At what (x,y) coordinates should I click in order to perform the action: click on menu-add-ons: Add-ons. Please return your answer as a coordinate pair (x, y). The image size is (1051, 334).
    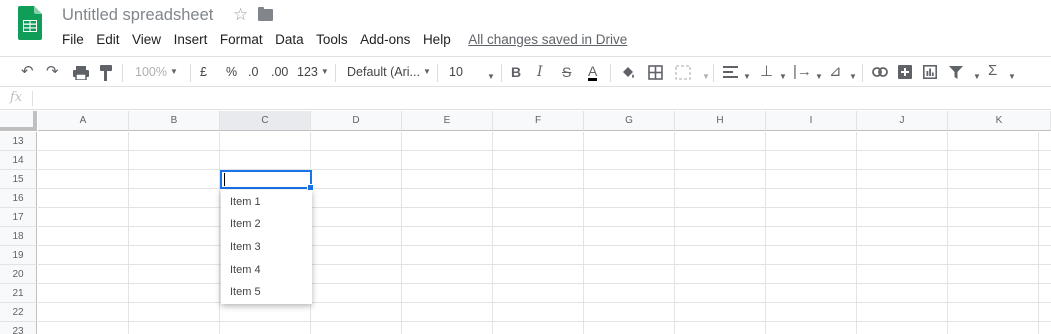
    Looking at the image, I should click on (385, 39).